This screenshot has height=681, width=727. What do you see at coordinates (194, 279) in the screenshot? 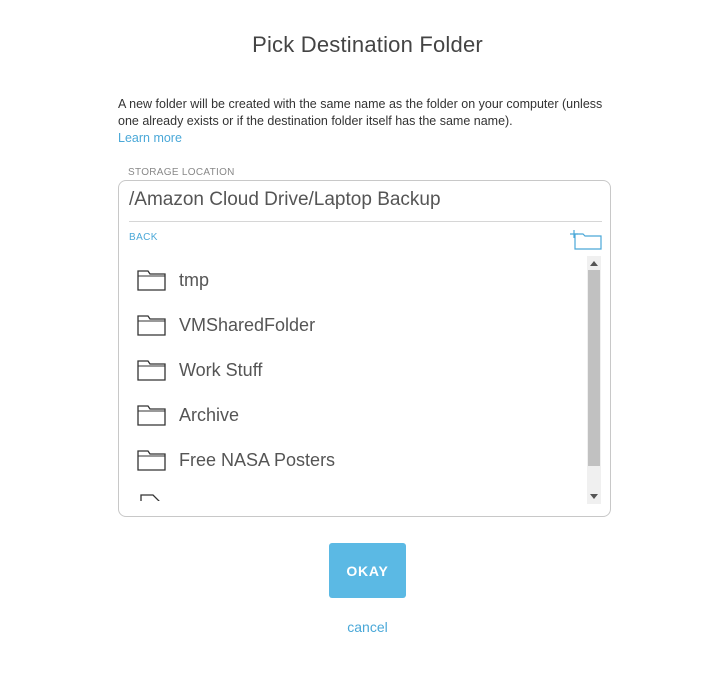
I see `folder-name: tmp` at bounding box center [194, 279].